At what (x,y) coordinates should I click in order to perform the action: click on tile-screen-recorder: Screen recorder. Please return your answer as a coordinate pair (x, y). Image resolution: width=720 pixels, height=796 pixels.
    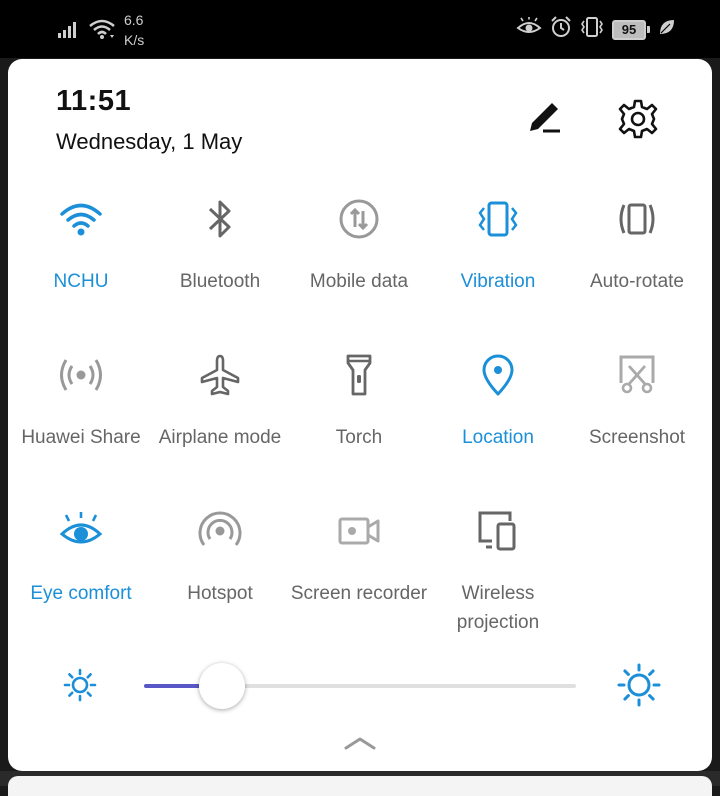
    Looking at the image, I should click on (359, 558).